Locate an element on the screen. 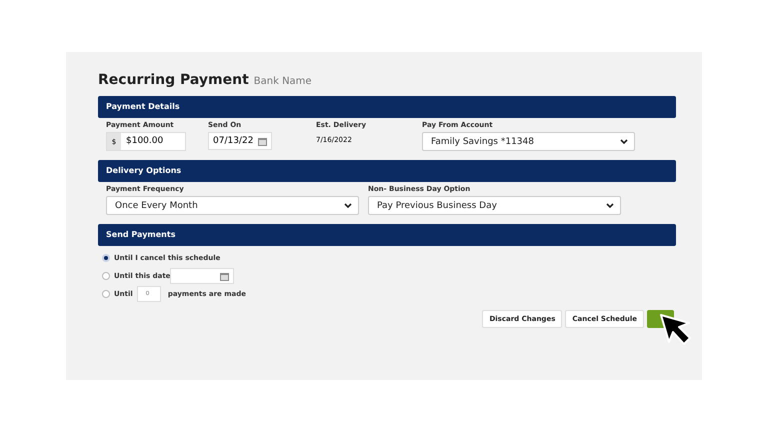 This screenshot has height=432, width=768. date-field is located at coordinates (202, 276).